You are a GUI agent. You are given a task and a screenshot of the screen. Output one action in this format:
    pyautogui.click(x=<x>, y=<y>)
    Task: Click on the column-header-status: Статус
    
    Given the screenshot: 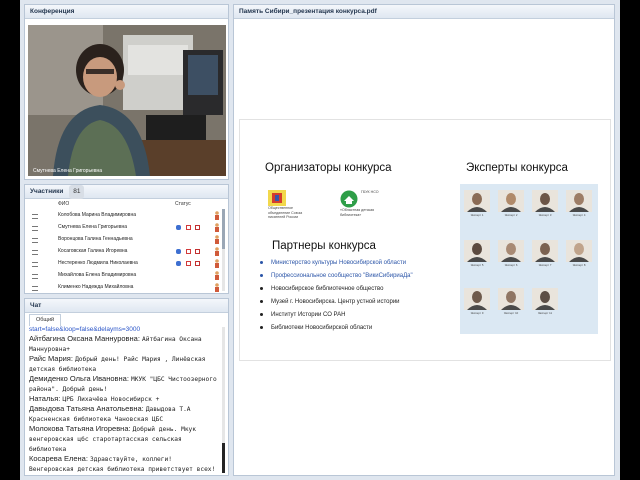 What is the action you would take?
    pyautogui.click(x=183, y=204)
    